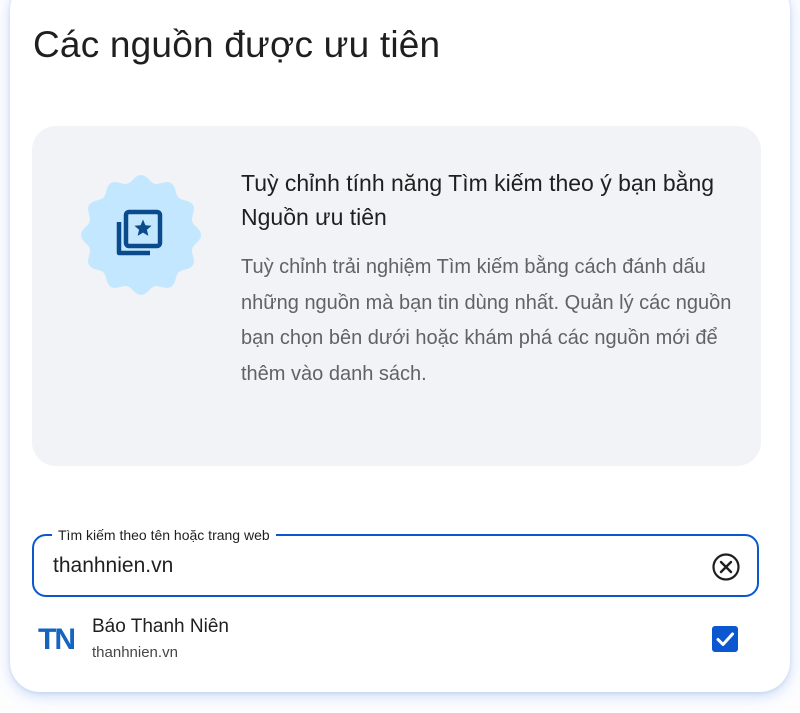 This screenshot has height=713, width=800. What do you see at coordinates (57, 639) in the screenshot?
I see `thanh-nien-logo: TN` at bounding box center [57, 639].